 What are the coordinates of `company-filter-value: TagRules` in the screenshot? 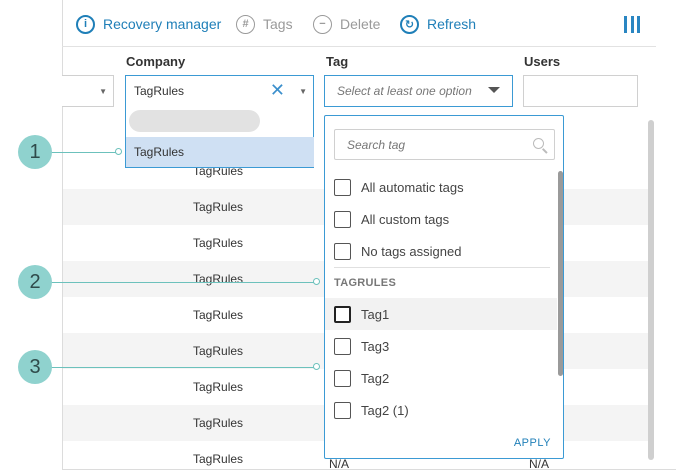 It's located at (159, 91).